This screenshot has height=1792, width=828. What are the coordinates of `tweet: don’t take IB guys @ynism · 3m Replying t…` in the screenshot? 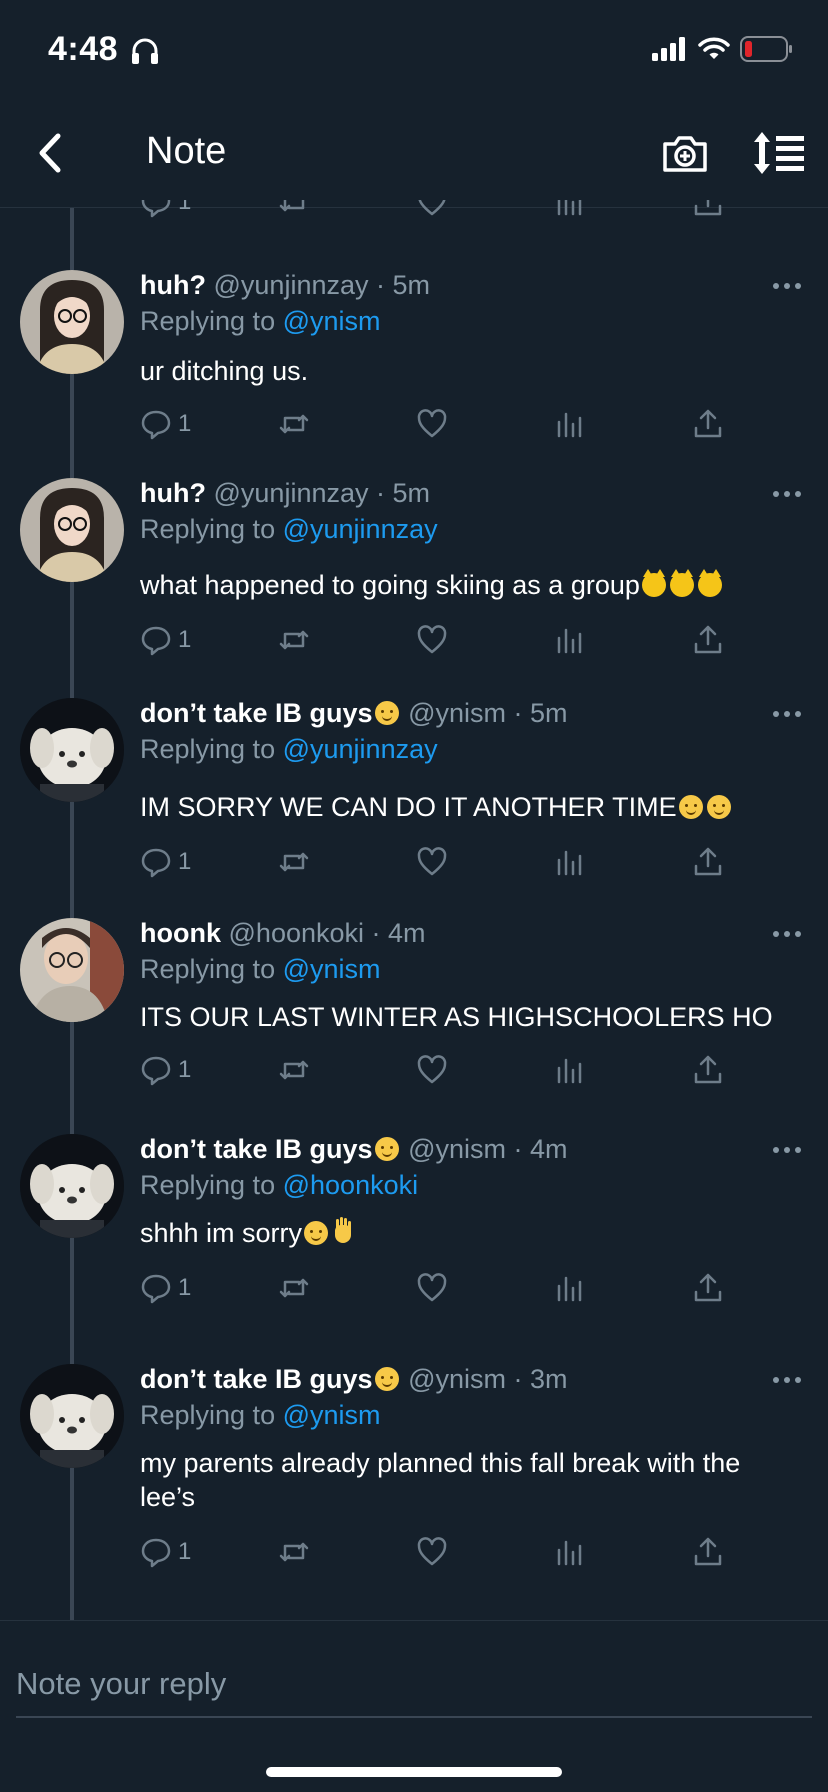 It's located at (414, 1468).